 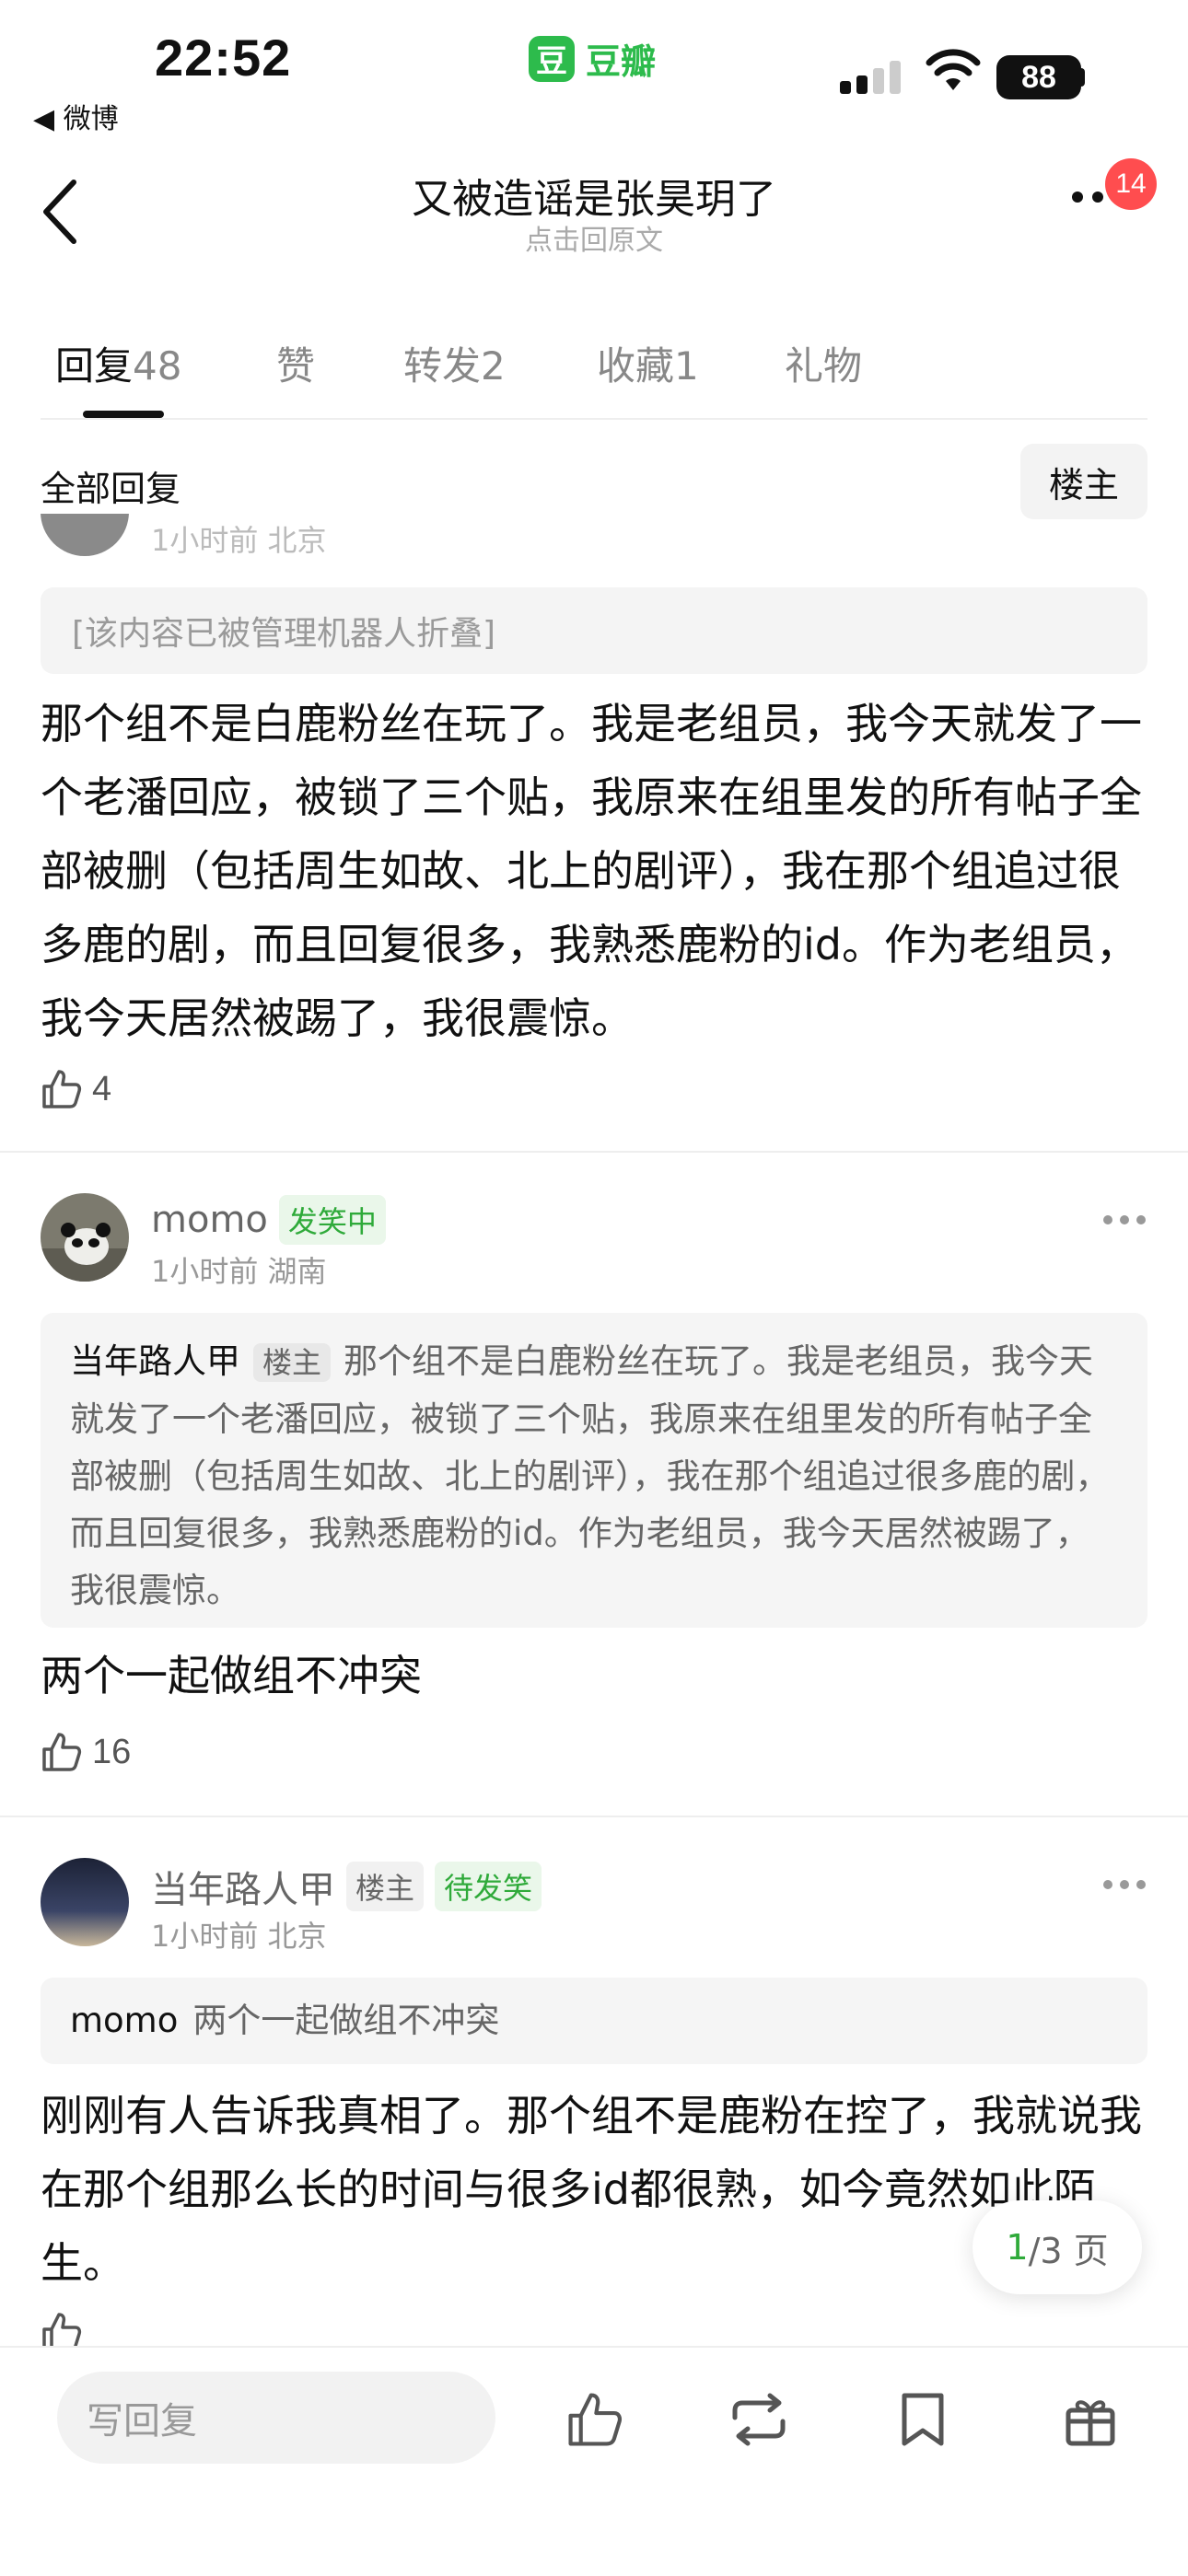 I want to click on tab-label: 转发, so click(x=442, y=366).